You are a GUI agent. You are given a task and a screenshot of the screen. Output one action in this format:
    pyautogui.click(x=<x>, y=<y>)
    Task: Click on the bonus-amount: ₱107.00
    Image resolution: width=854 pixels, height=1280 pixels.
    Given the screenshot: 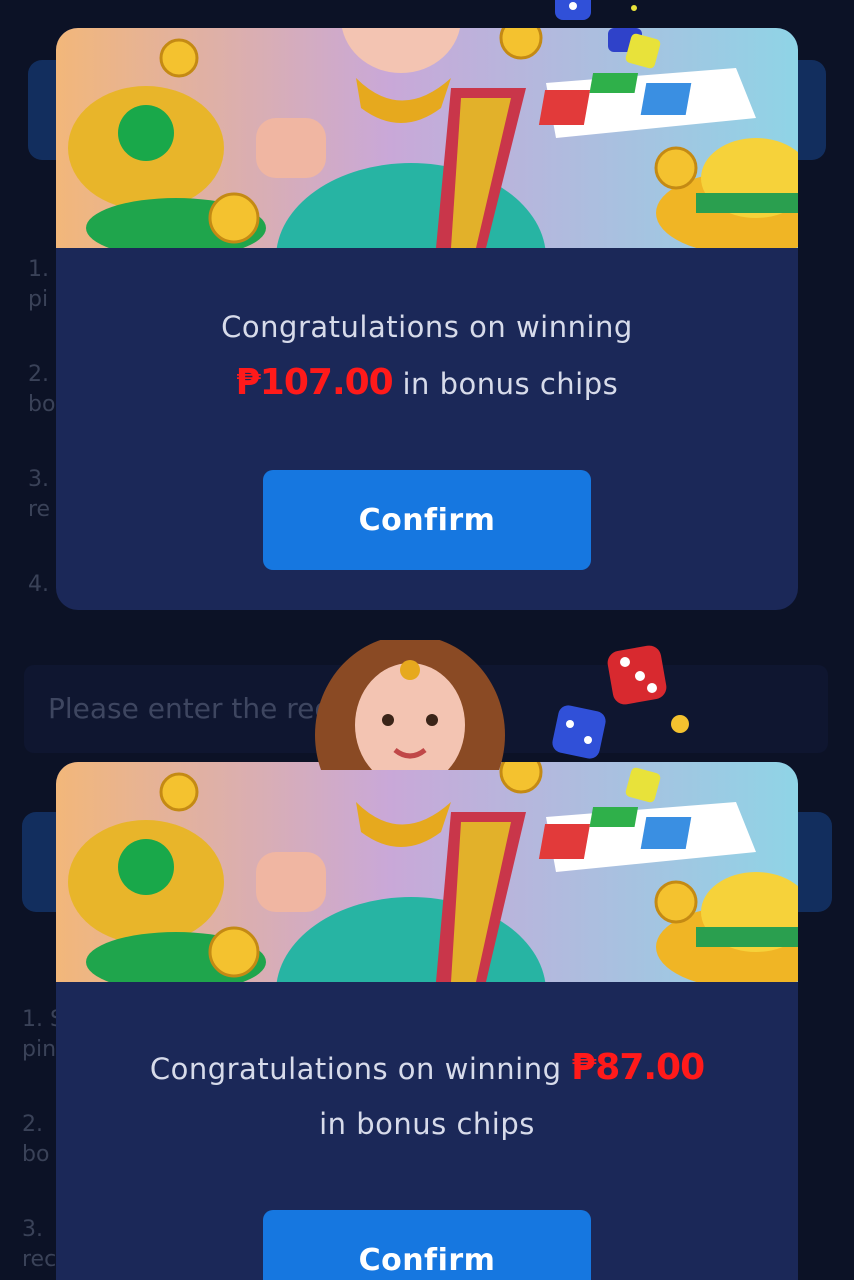 What is the action you would take?
    pyautogui.click(x=314, y=382)
    